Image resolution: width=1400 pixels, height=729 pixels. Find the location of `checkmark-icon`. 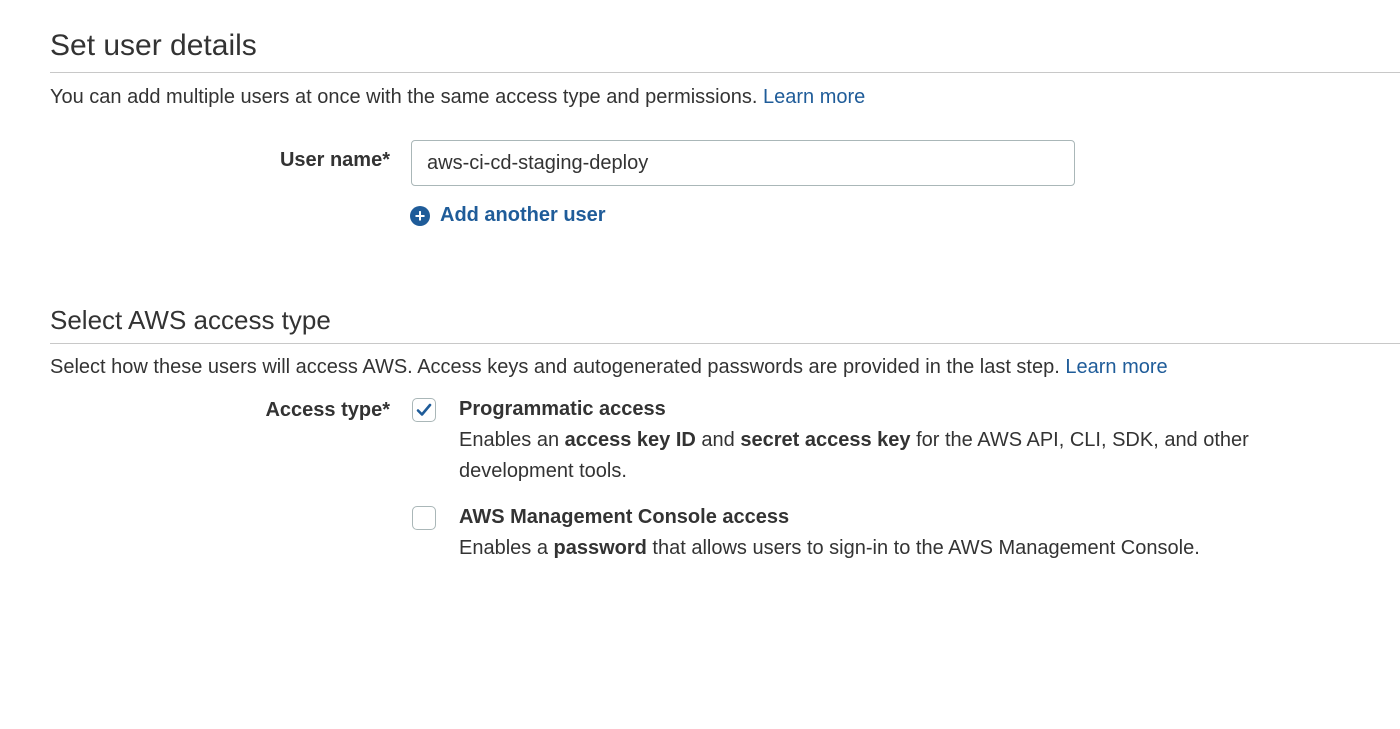

checkmark-icon is located at coordinates (424, 409).